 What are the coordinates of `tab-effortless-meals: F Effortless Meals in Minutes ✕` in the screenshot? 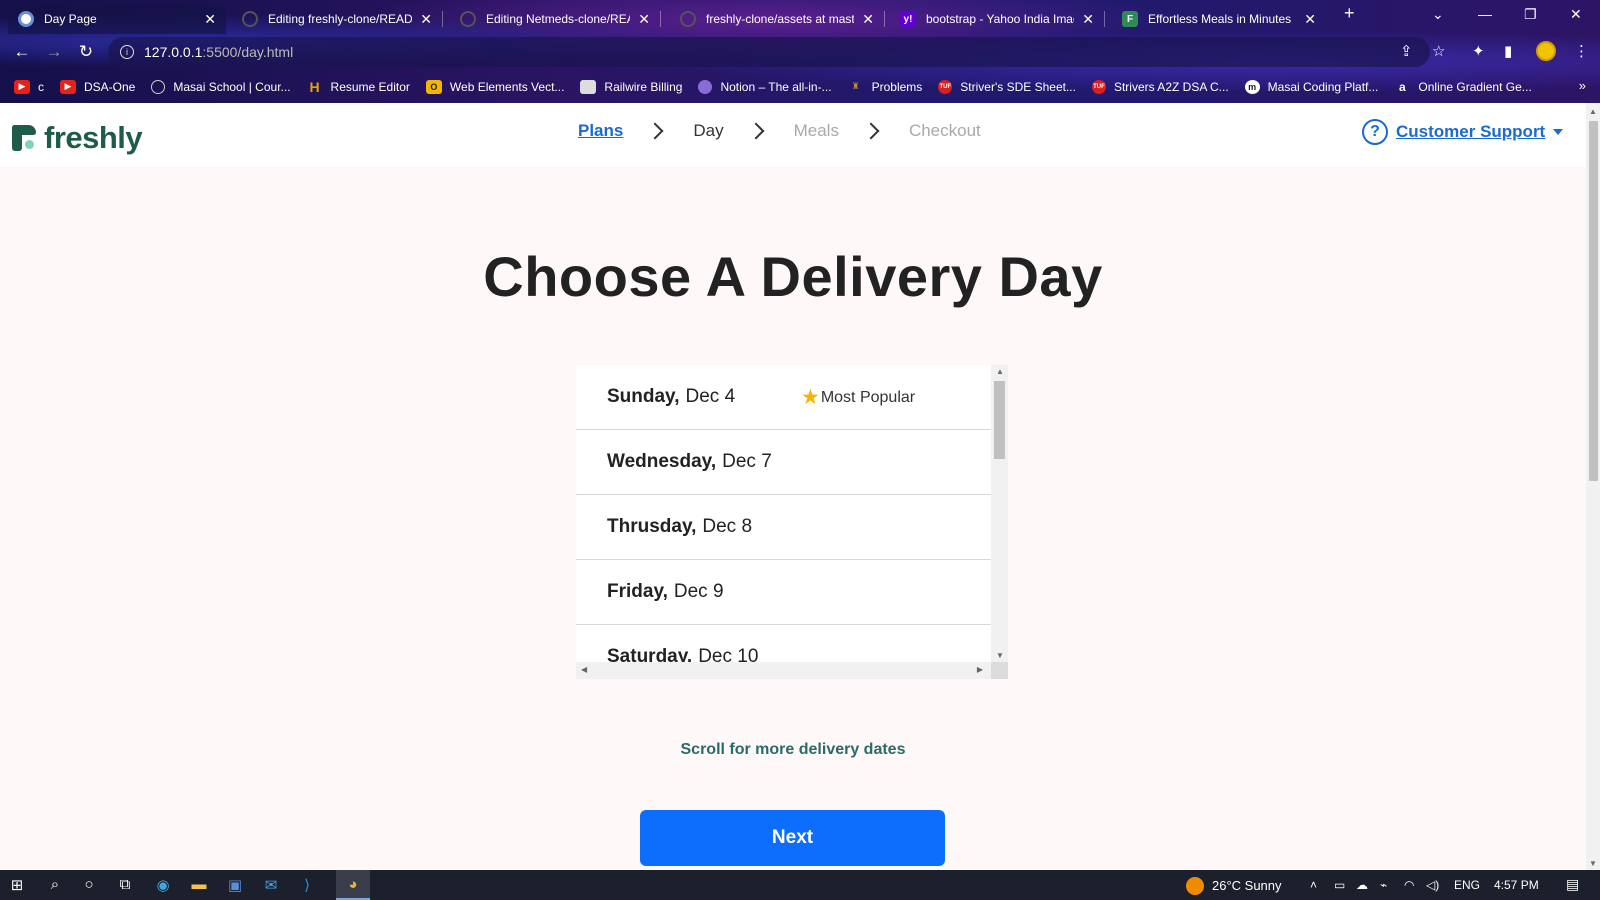 It's located at (1219, 19).